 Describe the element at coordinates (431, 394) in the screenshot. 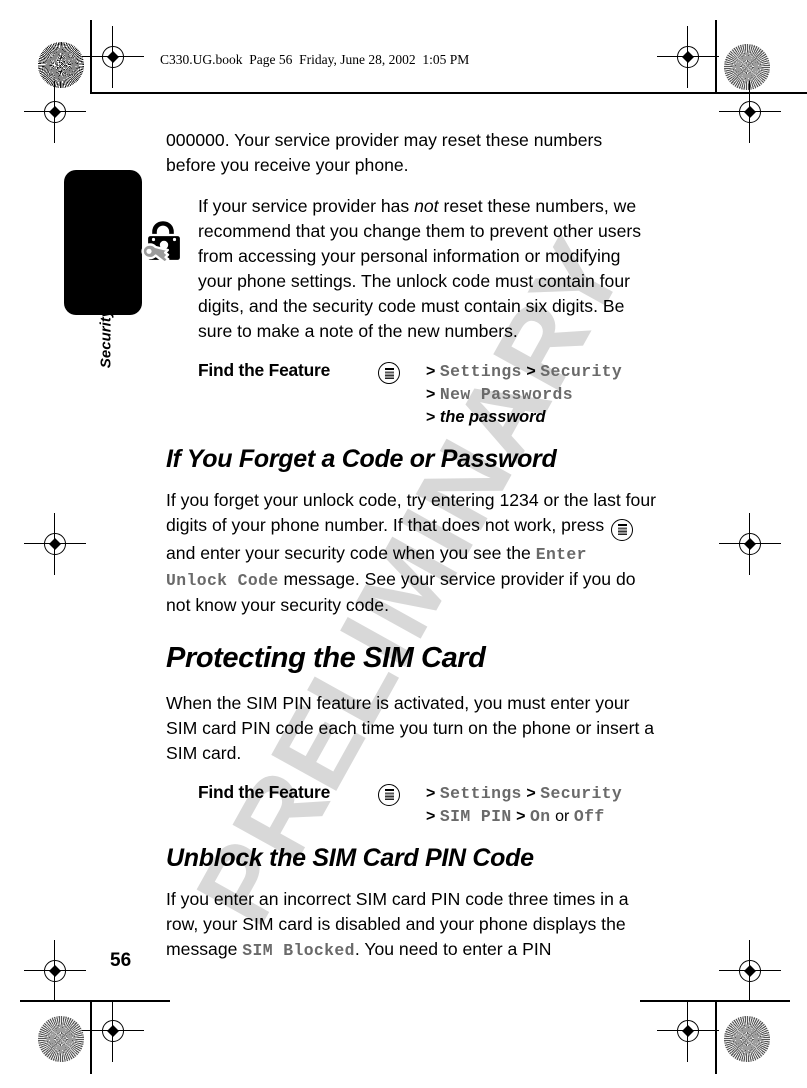

I see `ftf1-gt-3: >` at that location.